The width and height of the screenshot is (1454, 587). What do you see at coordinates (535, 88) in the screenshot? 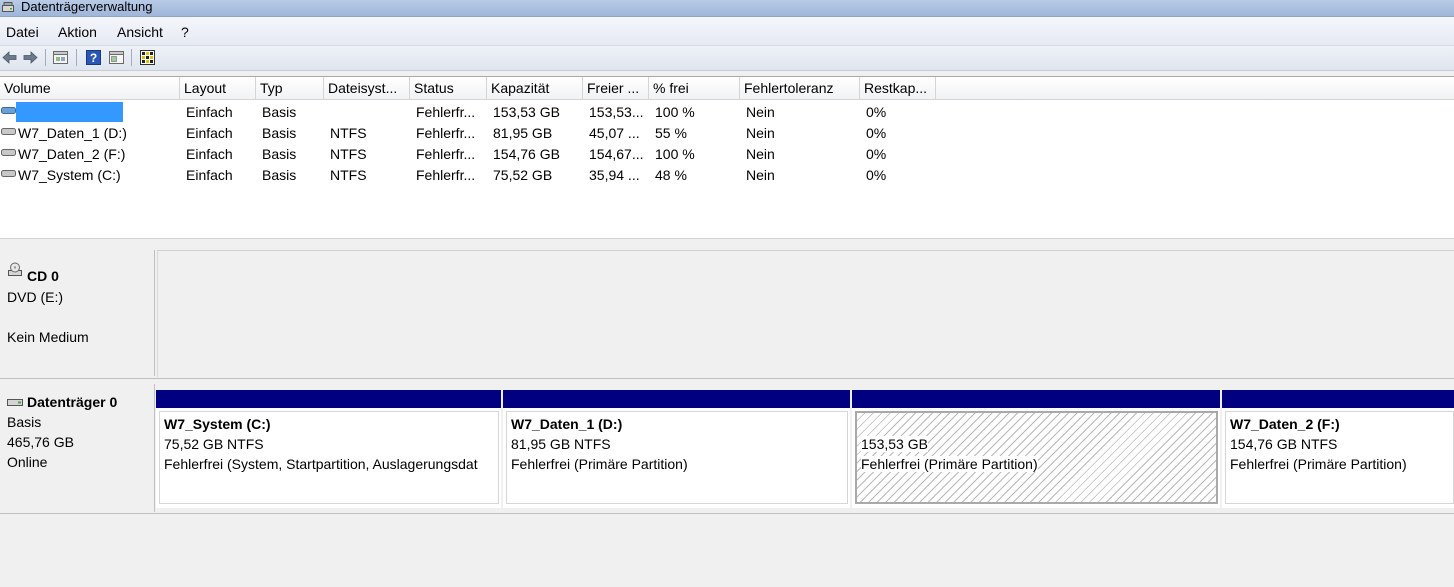
I see `column-header-kapazitaet: Kapazität` at bounding box center [535, 88].